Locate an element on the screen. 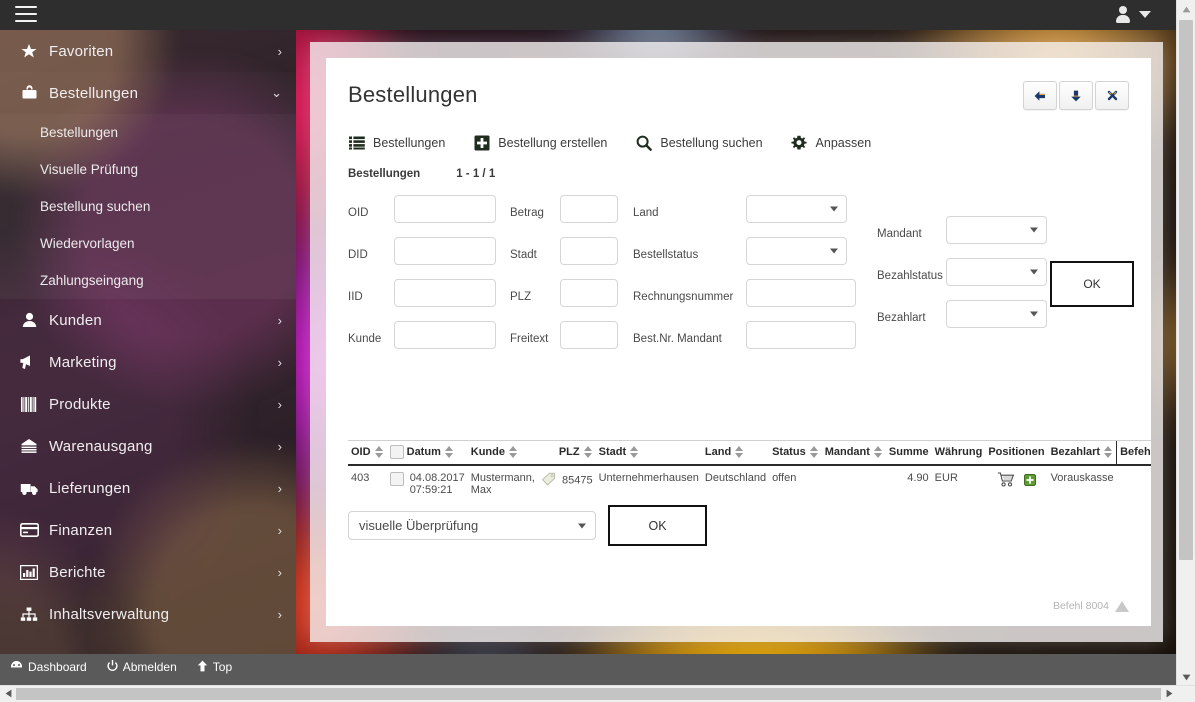  sidebar-item-produkte: Produkte › is located at coordinates (148, 404).